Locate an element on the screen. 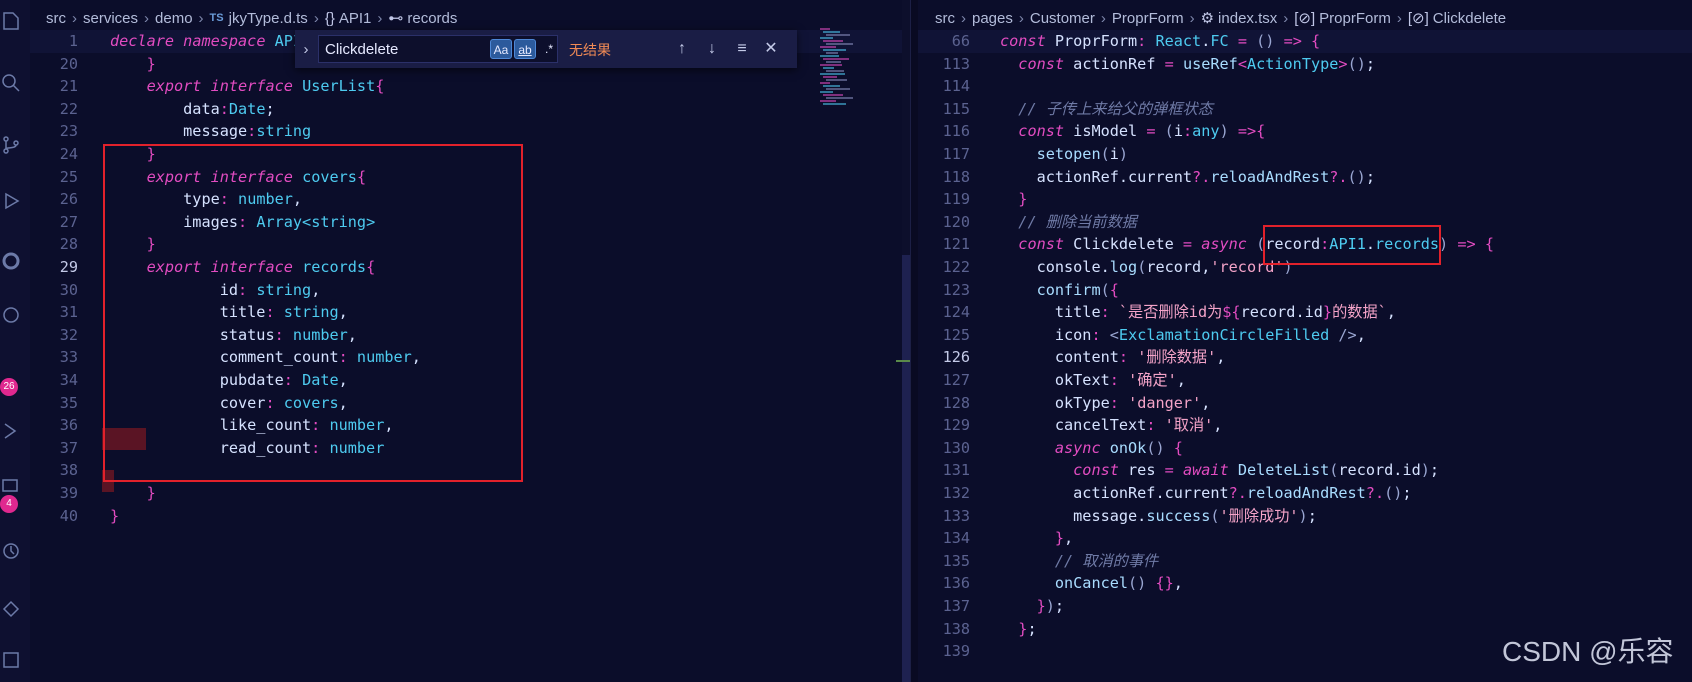 Image resolution: width=1692 pixels, height=682 pixels. whole-word-toggle: ab is located at coordinates (525, 49).